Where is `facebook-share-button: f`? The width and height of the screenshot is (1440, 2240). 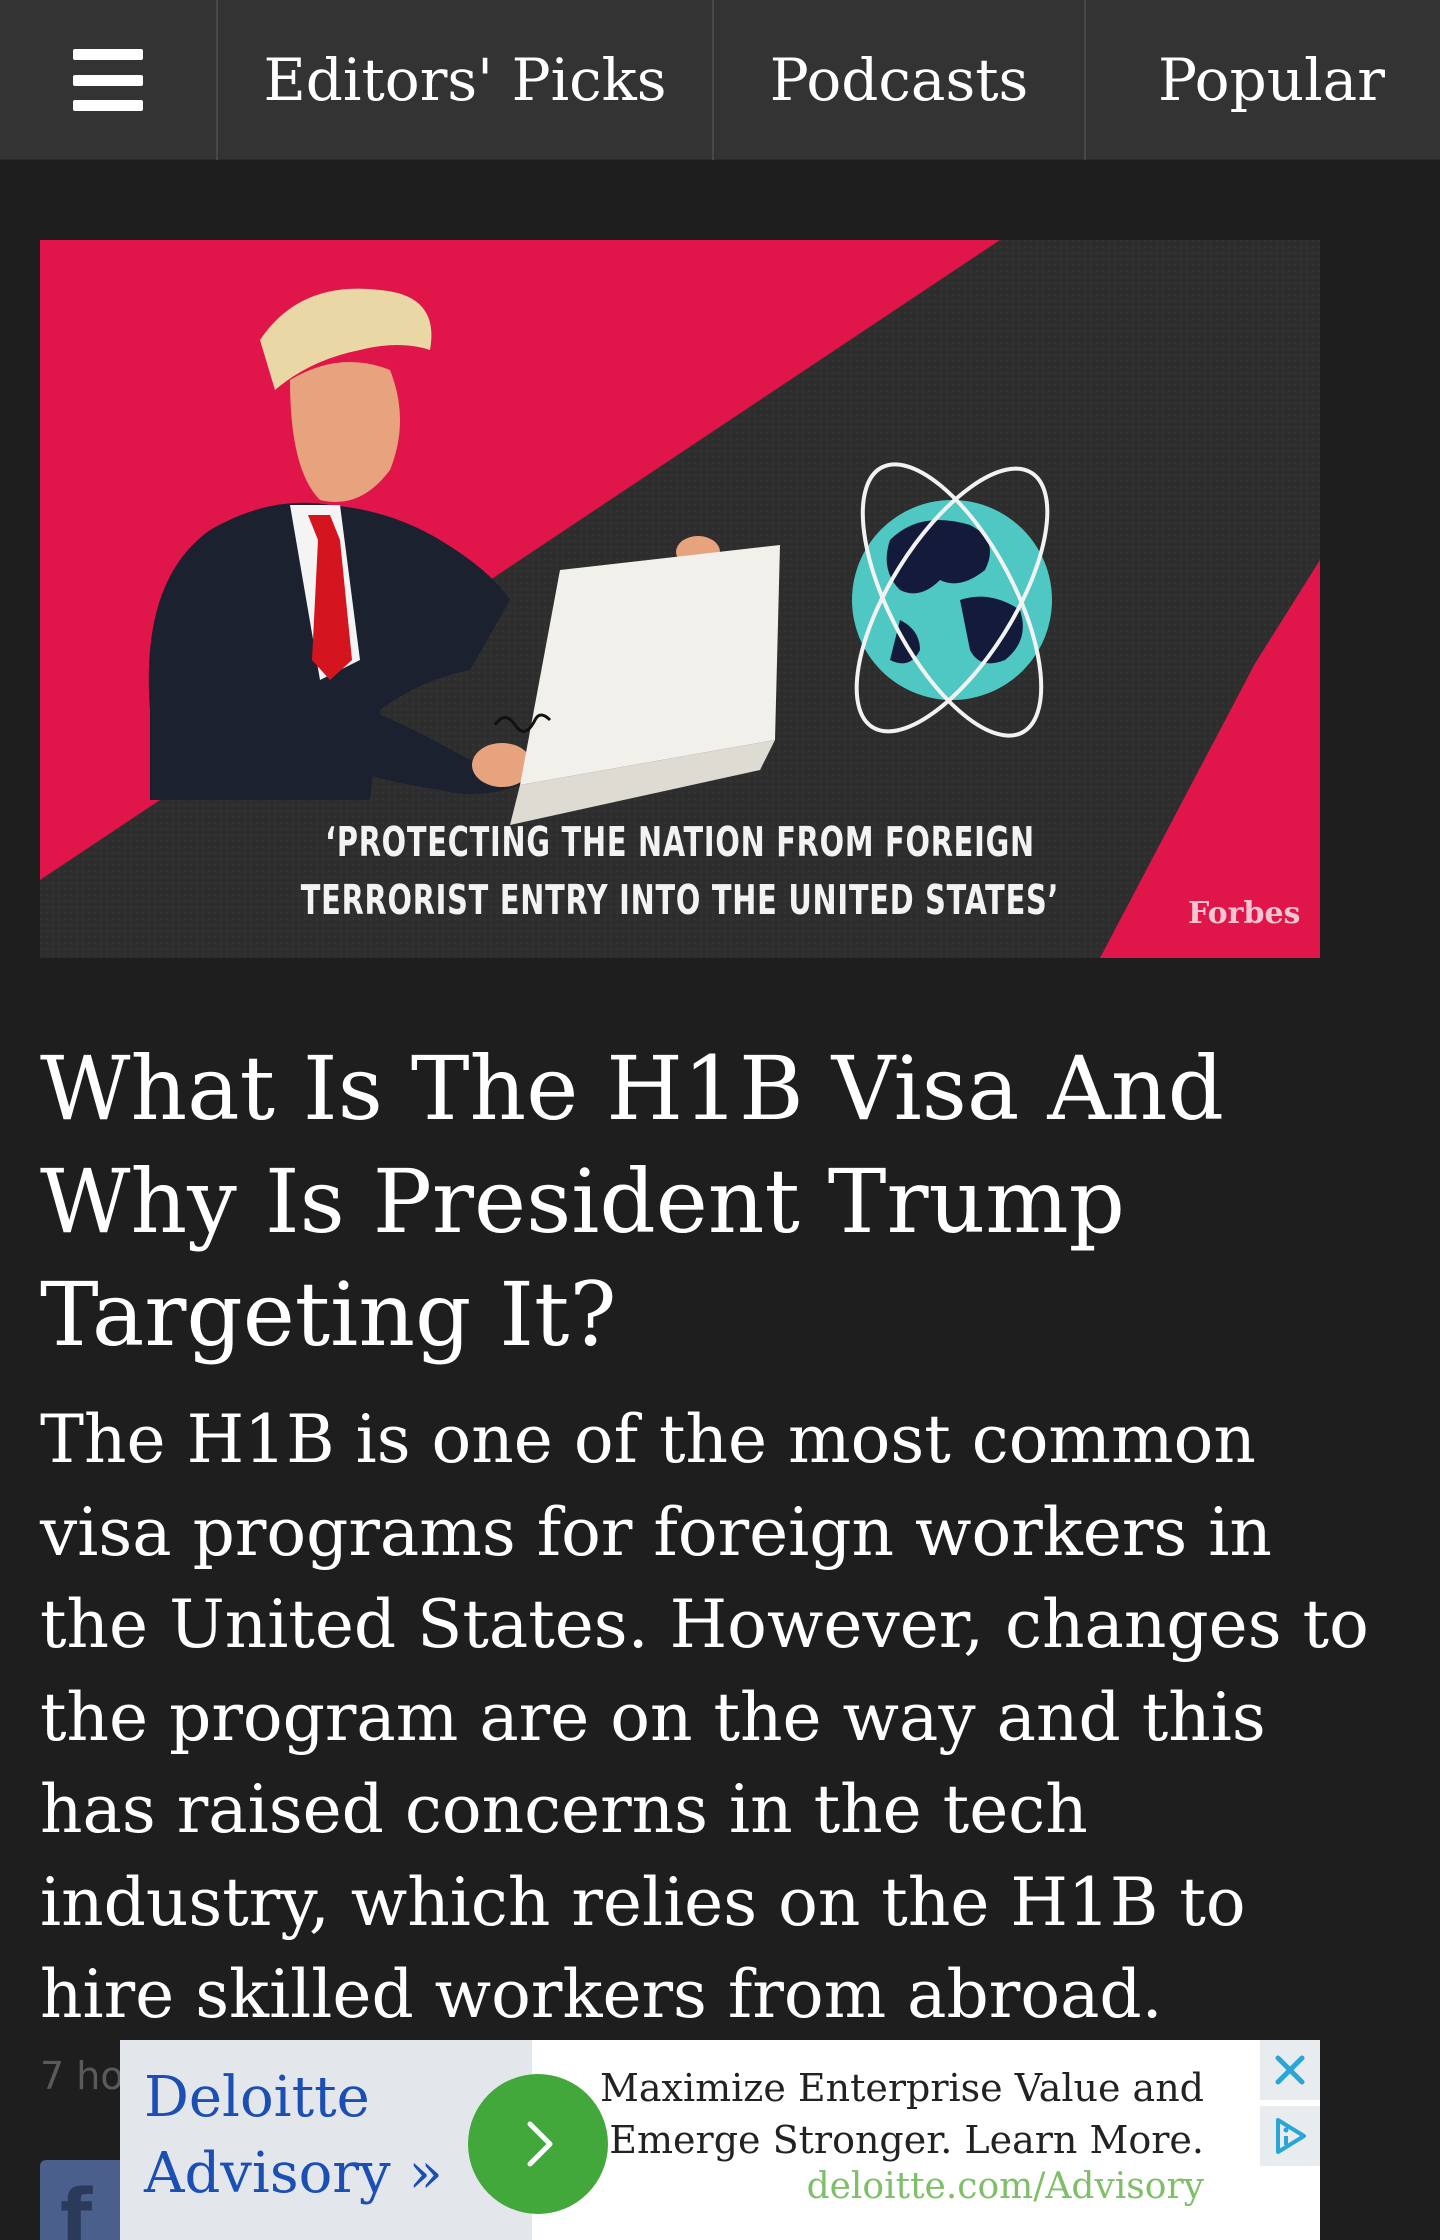 facebook-share-button: f is located at coordinates (80, 2200).